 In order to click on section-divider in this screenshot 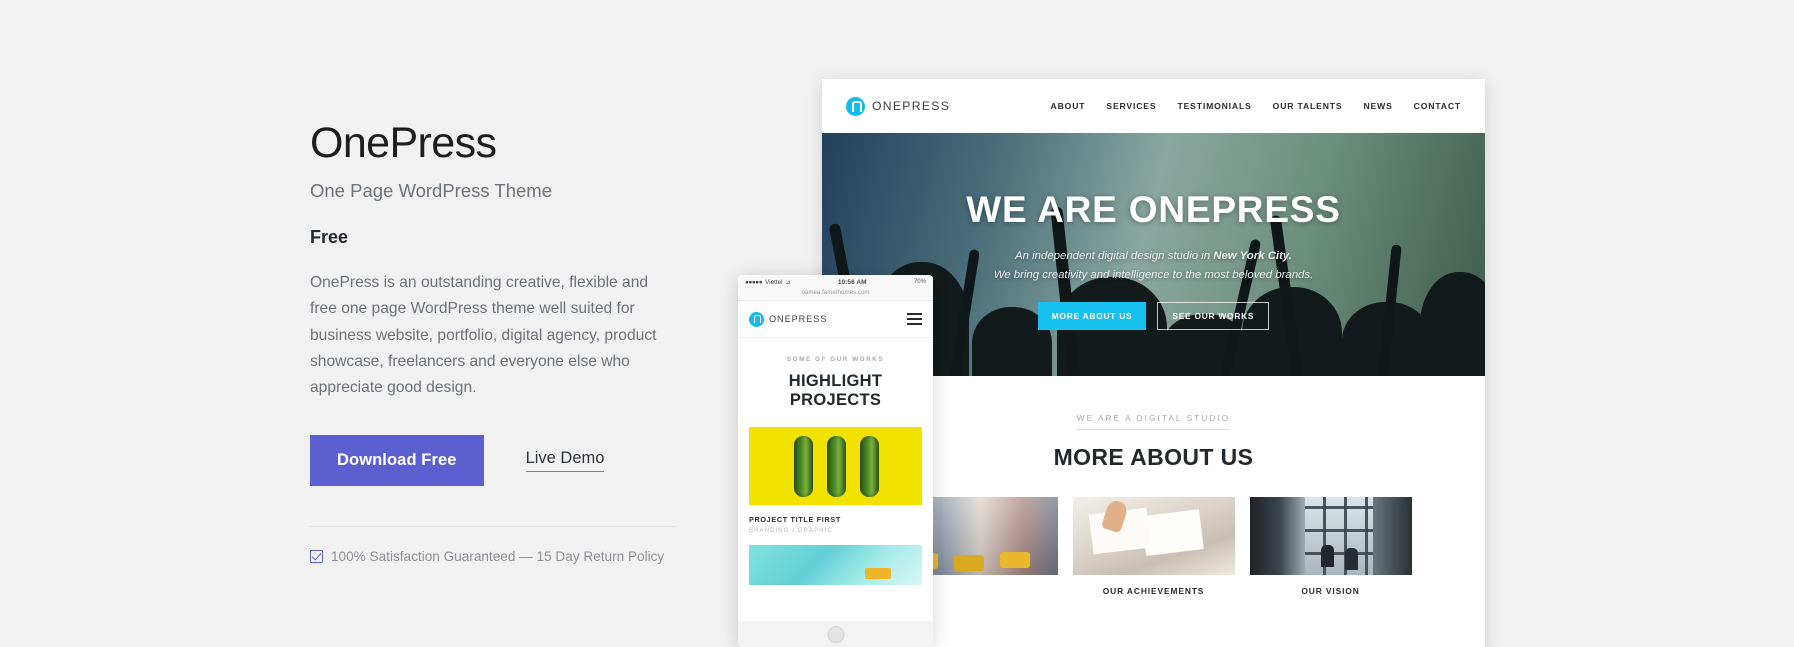, I will do `click(492, 527)`.